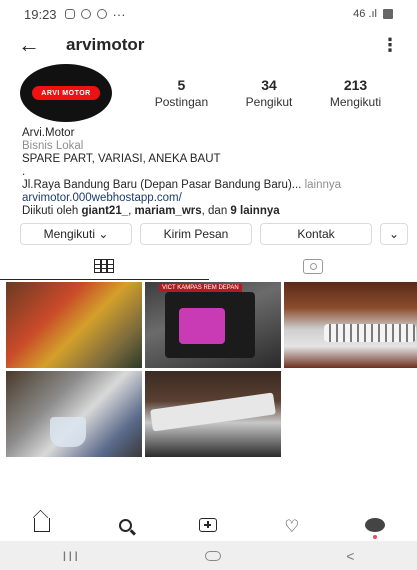 The width and height of the screenshot is (417, 570). Describe the element at coordinates (168, 211) in the screenshot. I see `followed-user-2: mariam_wrs` at that location.